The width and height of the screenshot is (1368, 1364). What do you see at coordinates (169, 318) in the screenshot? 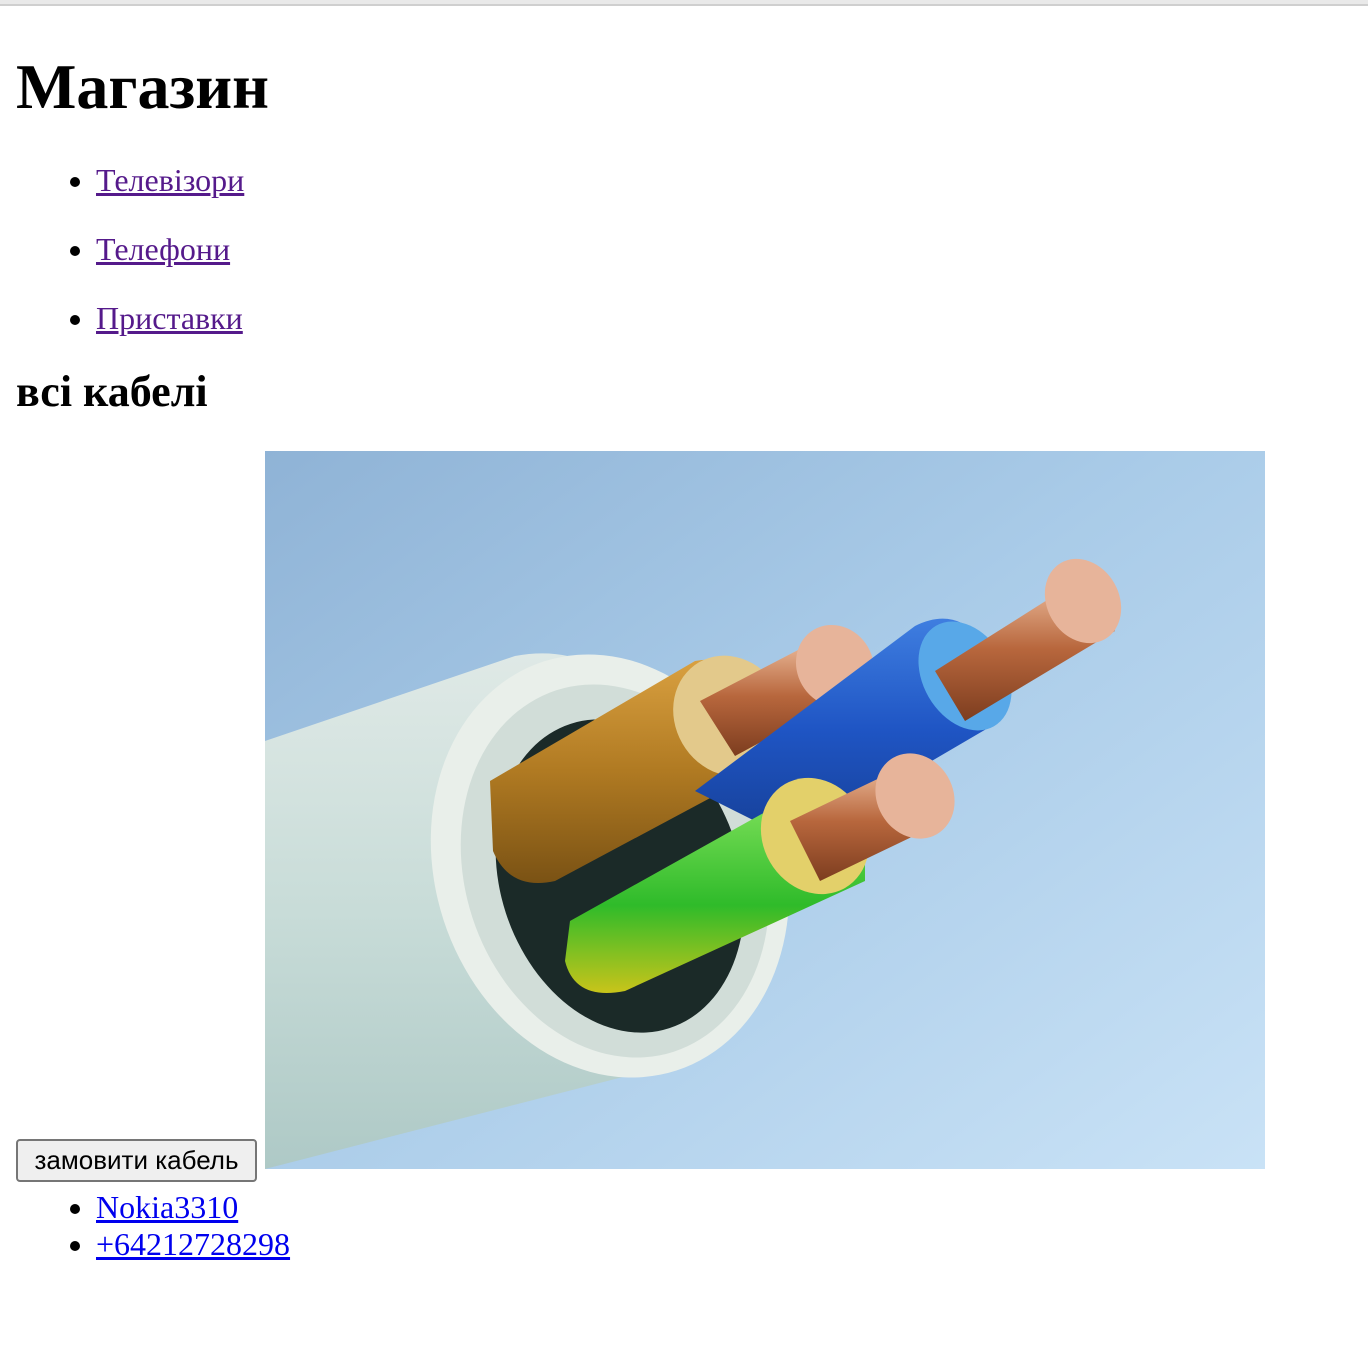
I see `nav-link-consoles: Приставки` at bounding box center [169, 318].